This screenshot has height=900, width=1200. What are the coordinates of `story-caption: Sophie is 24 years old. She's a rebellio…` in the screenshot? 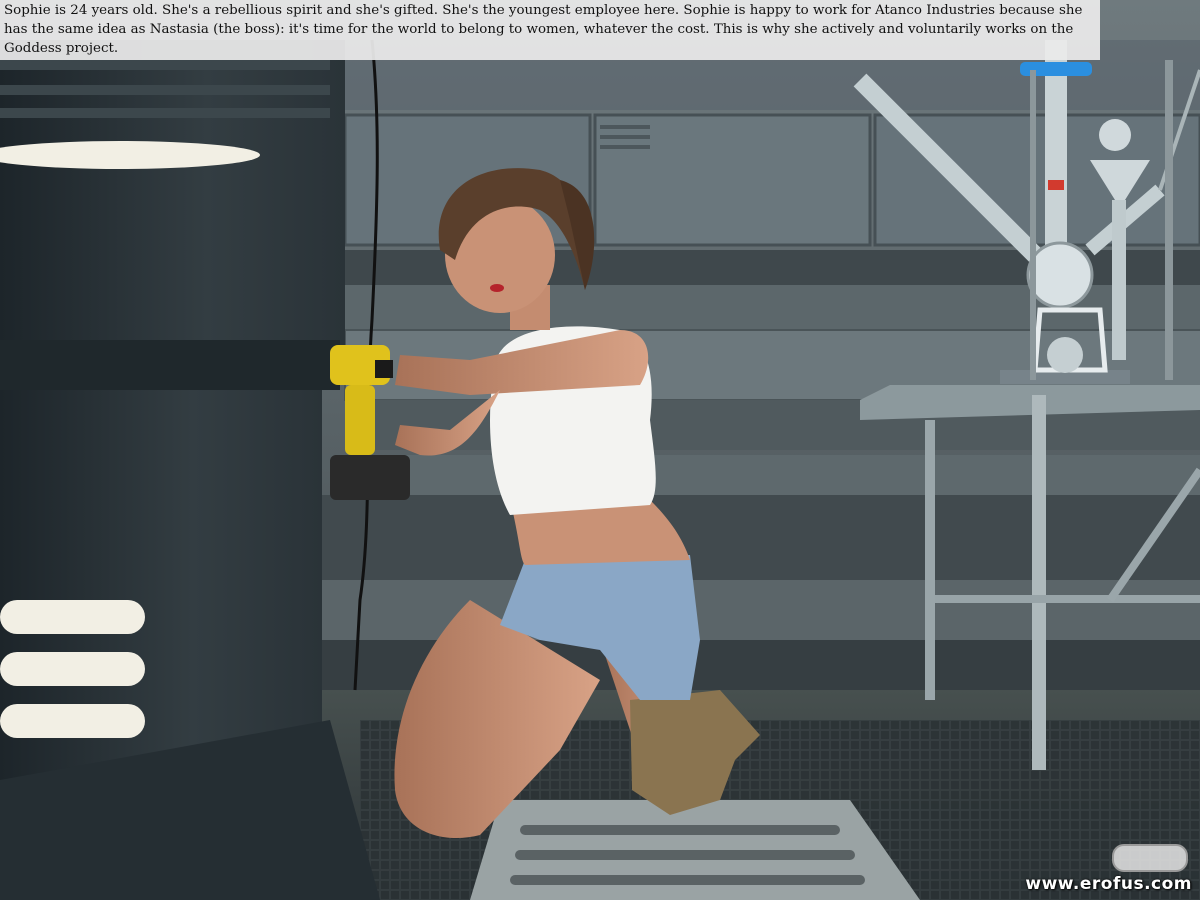 It's located at (550, 30).